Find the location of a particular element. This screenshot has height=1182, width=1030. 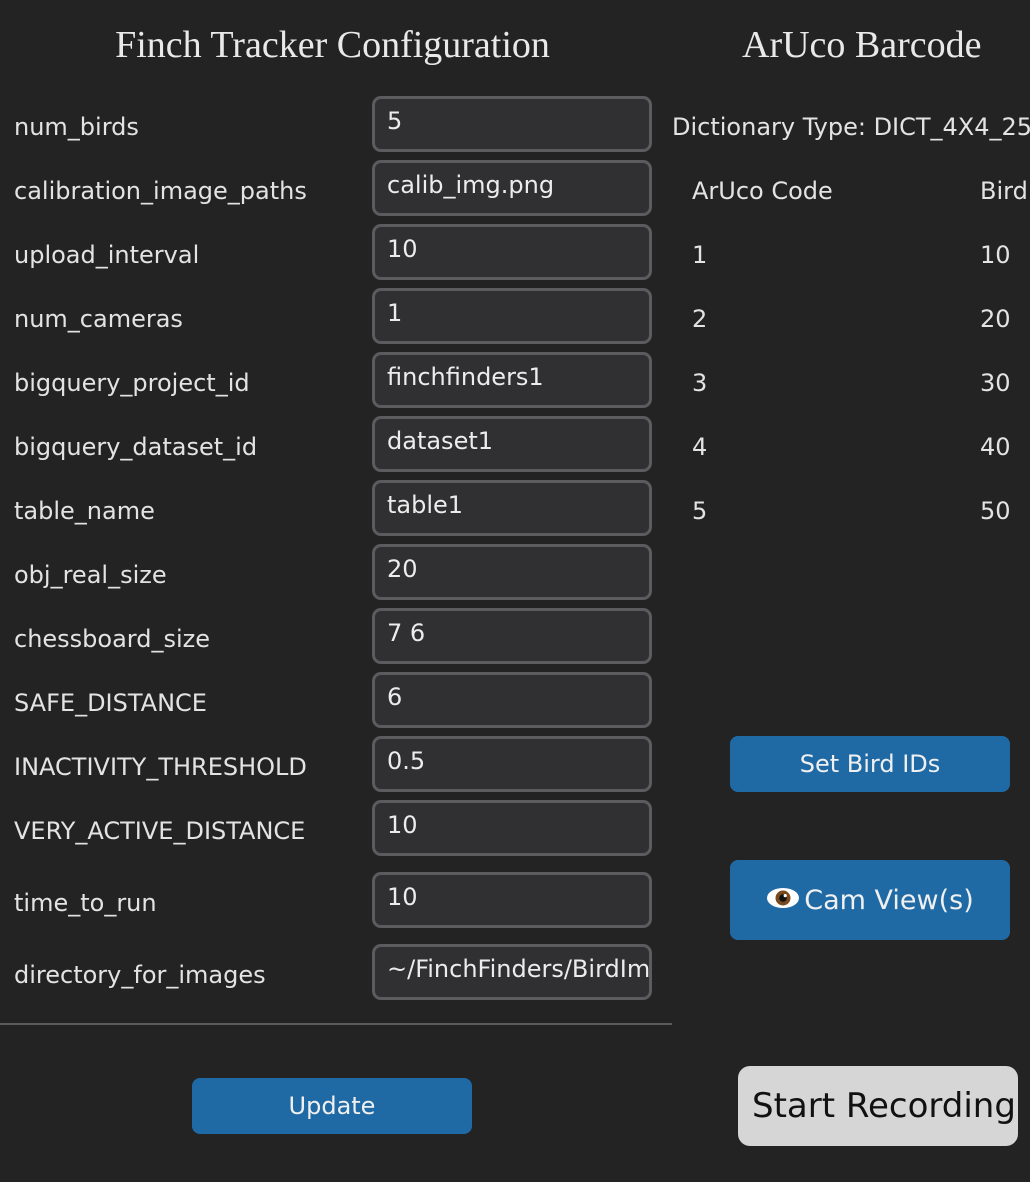

aruco-code-cell: 3 is located at coordinates (700, 383).